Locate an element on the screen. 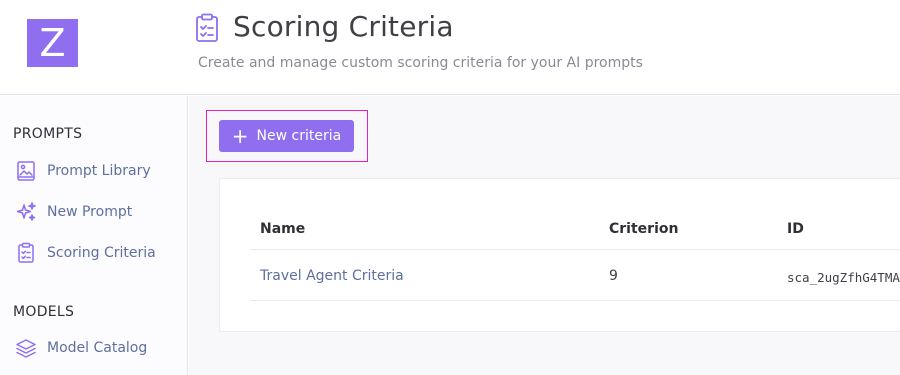  sidebar-item-label: Scoring Criteria is located at coordinates (101, 253).